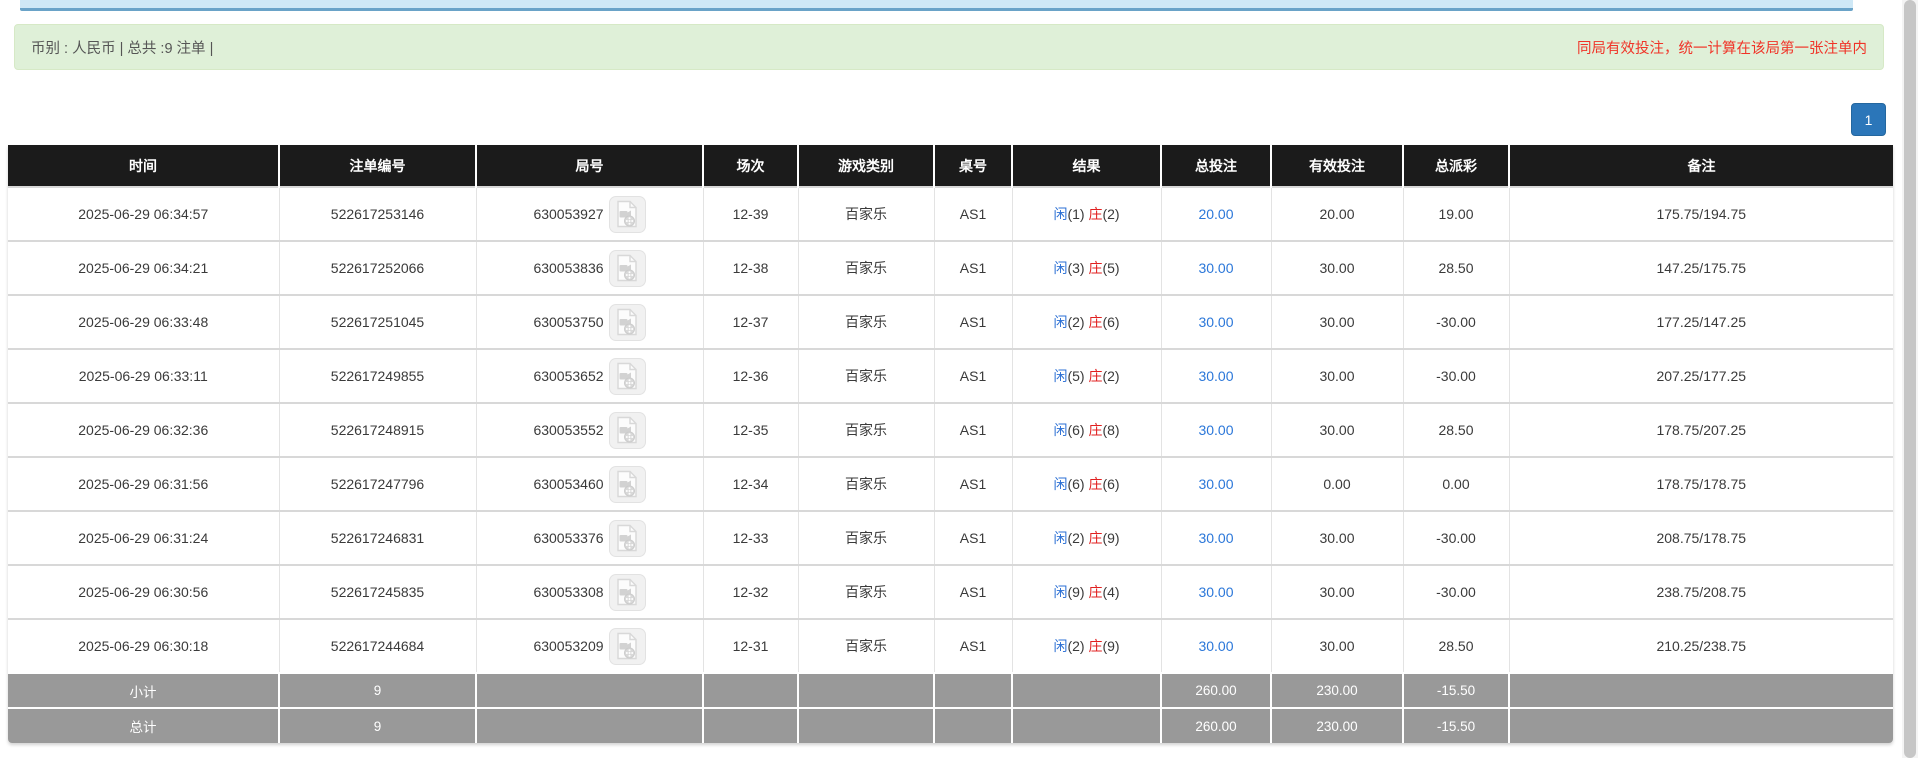 This screenshot has width=1918, height=758. What do you see at coordinates (1701, 591) in the screenshot?
I see `remark-cell: 238.75/208.75` at bounding box center [1701, 591].